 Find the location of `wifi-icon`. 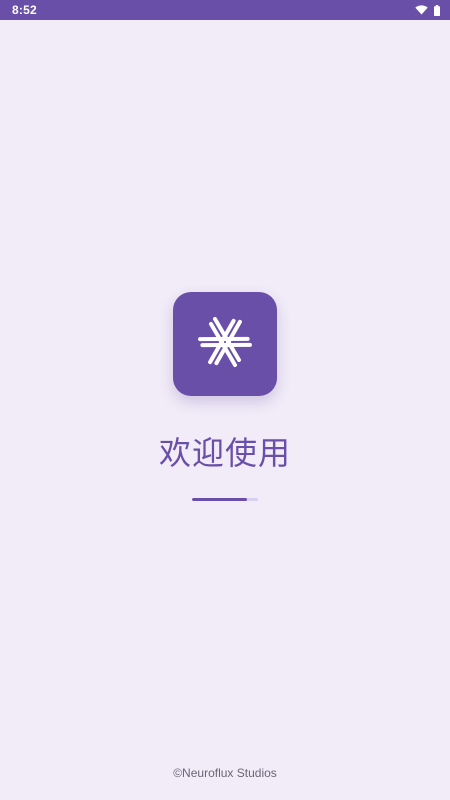

wifi-icon is located at coordinates (421, 10).